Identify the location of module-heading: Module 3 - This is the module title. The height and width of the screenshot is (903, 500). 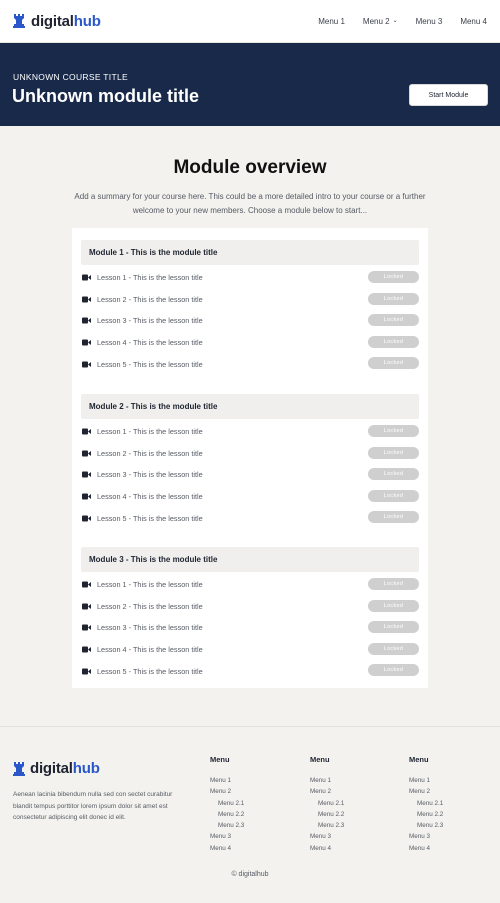
(250, 559).